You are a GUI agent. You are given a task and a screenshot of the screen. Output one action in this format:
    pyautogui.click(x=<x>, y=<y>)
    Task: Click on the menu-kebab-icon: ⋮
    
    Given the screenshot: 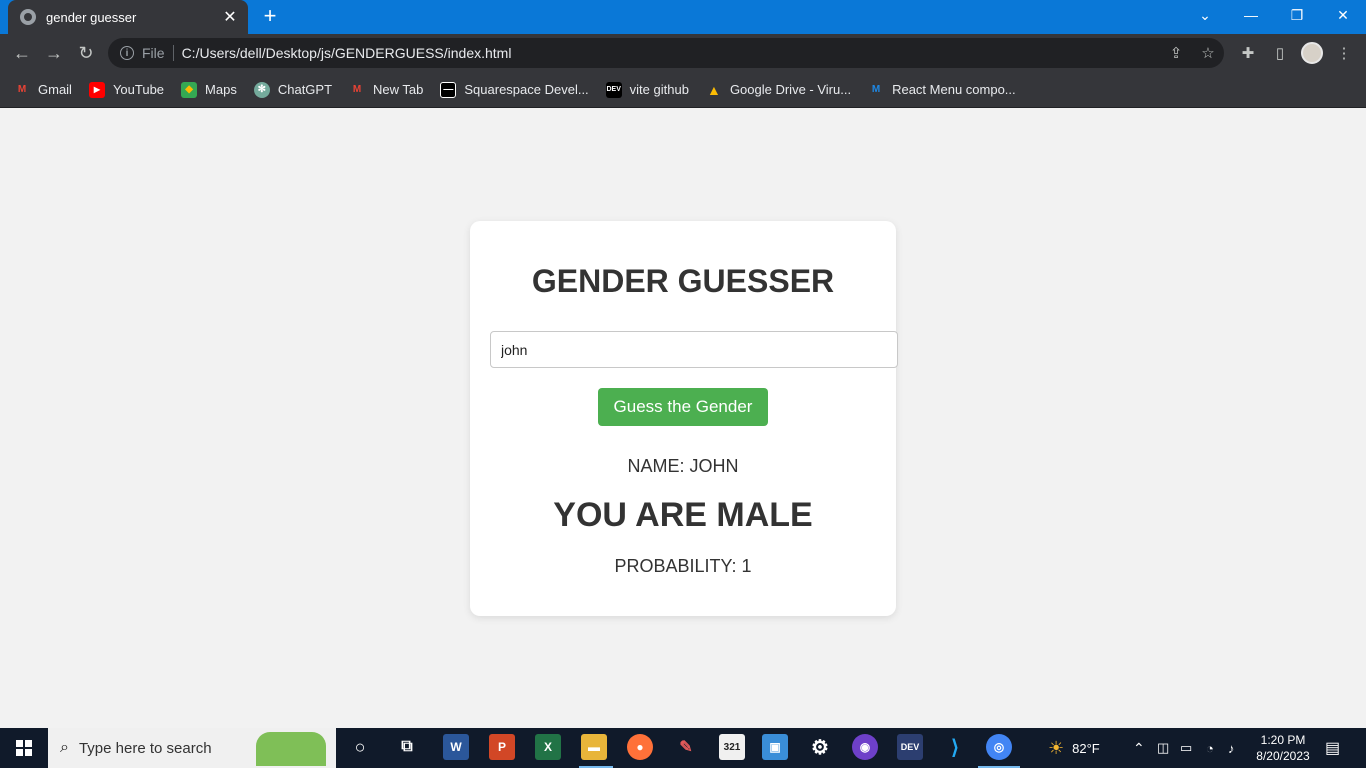 What is the action you would take?
    pyautogui.click(x=1344, y=53)
    